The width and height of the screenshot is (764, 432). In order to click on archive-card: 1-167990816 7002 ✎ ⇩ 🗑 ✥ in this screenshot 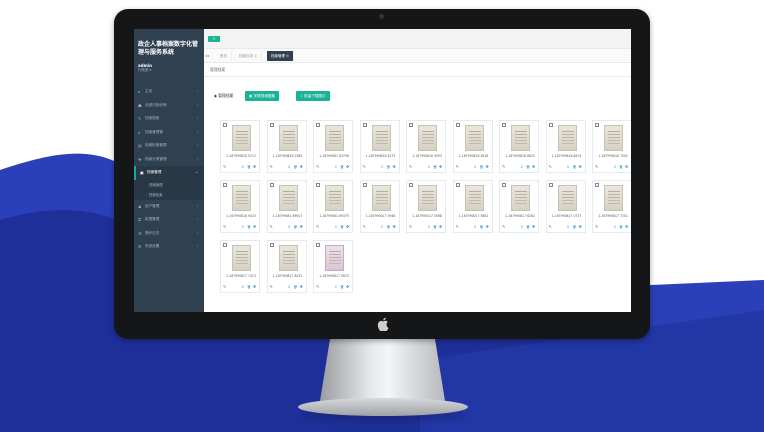, I will do `click(611, 146)`.